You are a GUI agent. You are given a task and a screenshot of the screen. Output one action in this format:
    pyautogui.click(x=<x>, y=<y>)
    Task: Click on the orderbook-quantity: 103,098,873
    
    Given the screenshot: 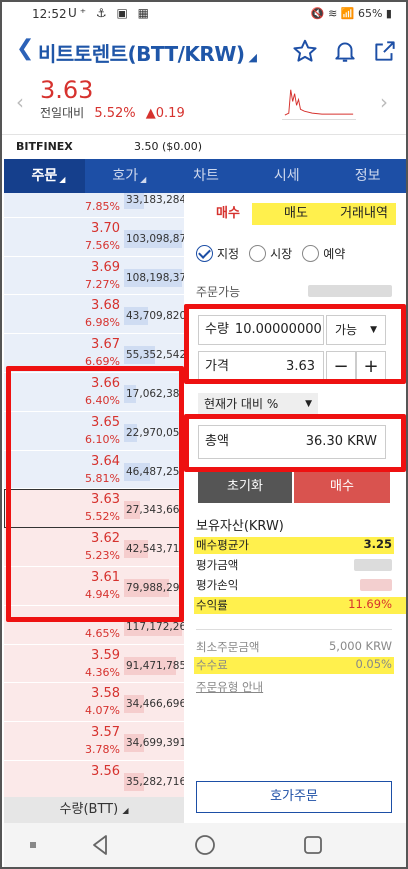 What is the action you would take?
    pyautogui.click(x=154, y=238)
    